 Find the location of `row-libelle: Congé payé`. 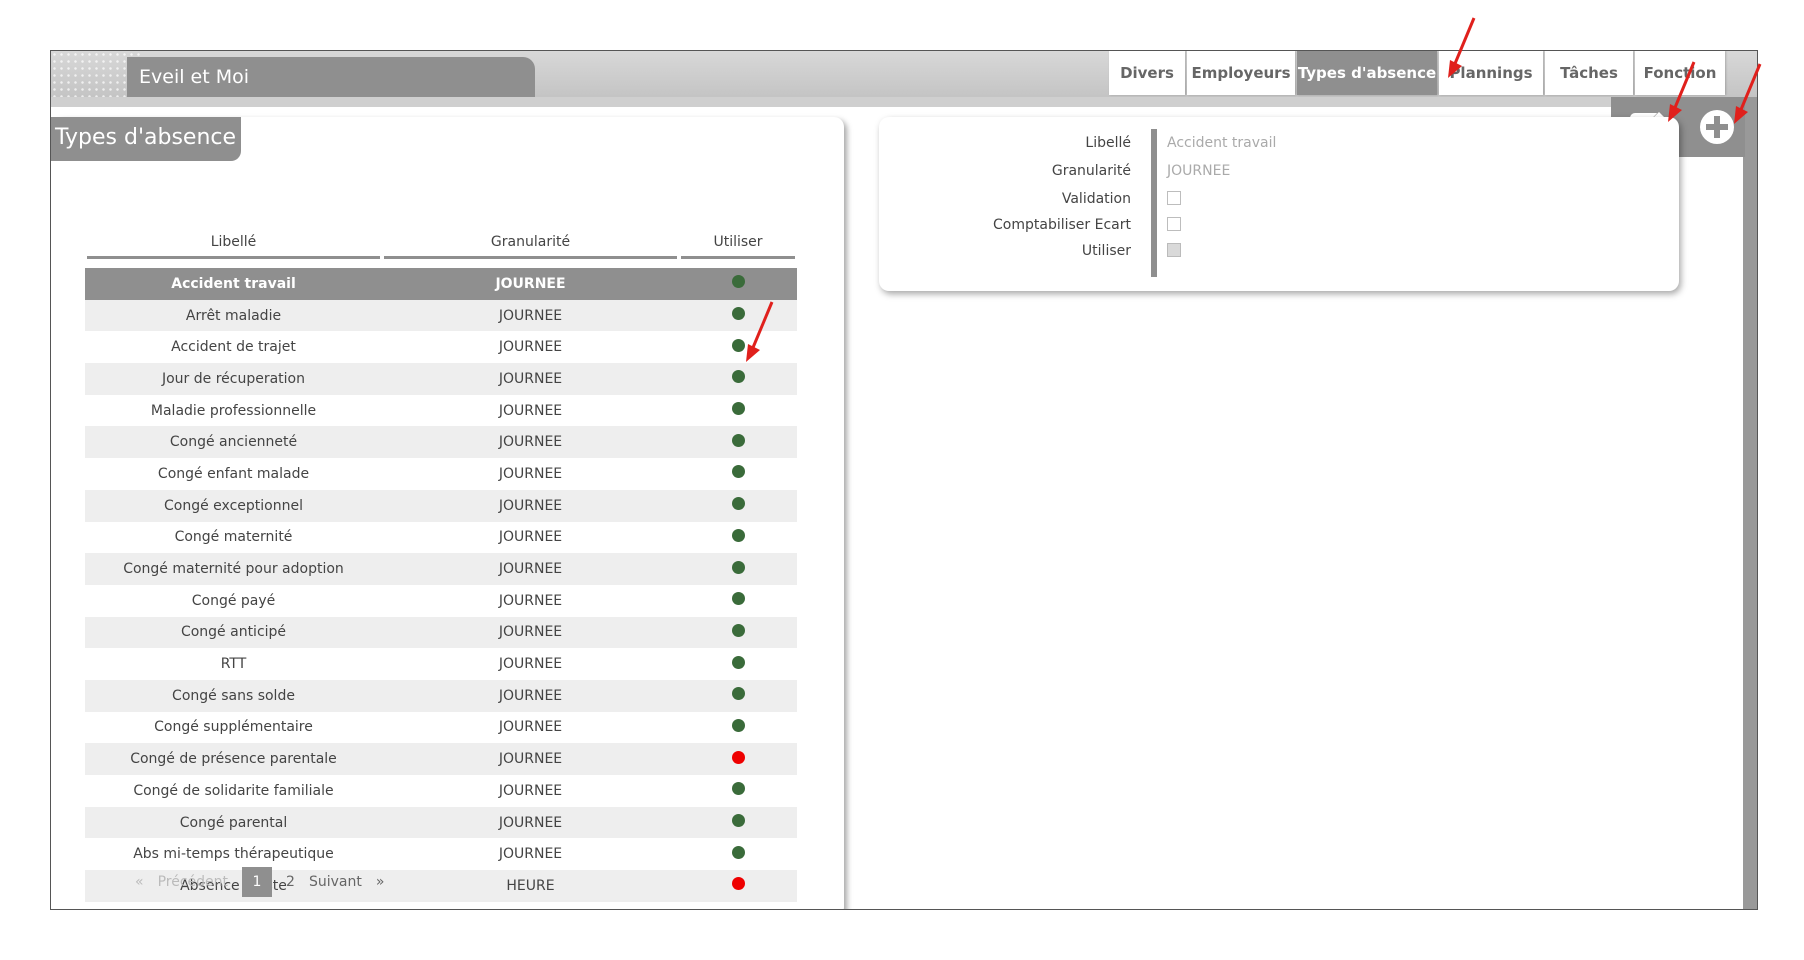

row-libelle: Congé payé is located at coordinates (233, 600).